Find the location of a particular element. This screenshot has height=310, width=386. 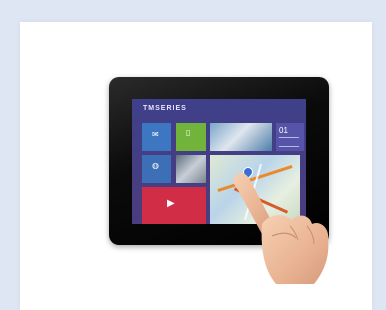

brand-label: TMSERIES is located at coordinates (165, 108).